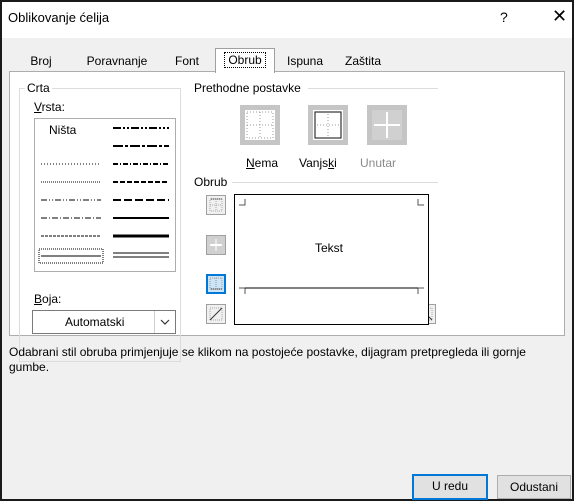  What do you see at coordinates (287, 20) in the screenshot?
I see `title-bar: Oblikovanje ćelija ? ✕` at bounding box center [287, 20].